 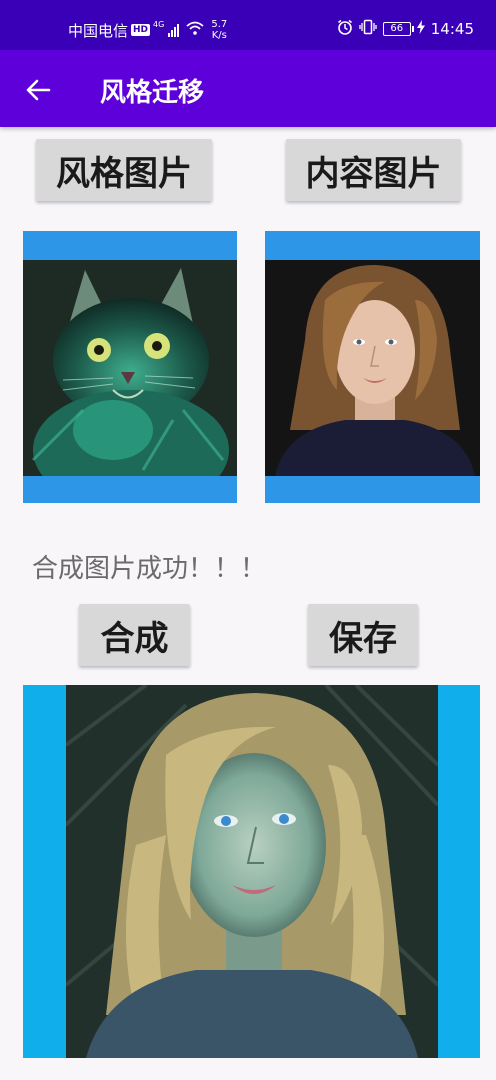 What do you see at coordinates (174, 30) in the screenshot?
I see `signal-icon` at bounding box center [174, 30].